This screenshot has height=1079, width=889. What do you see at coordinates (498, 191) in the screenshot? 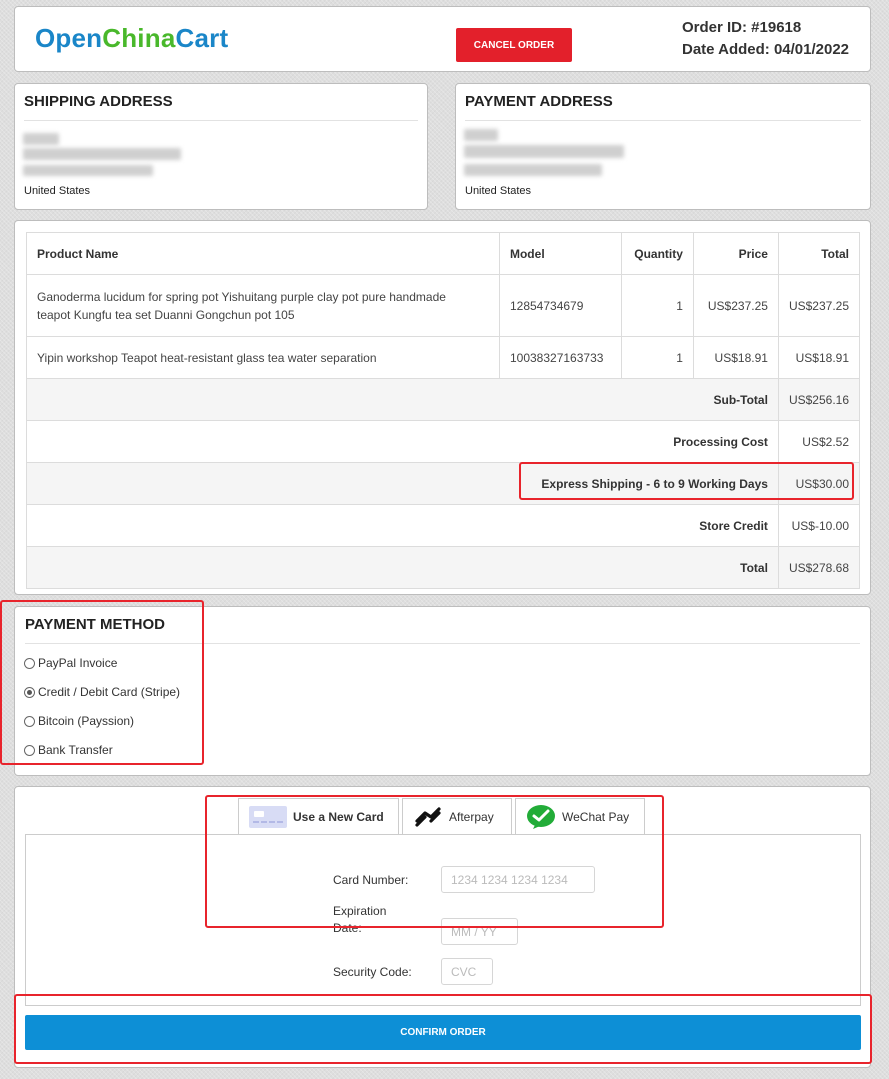
I see `payment-country: United States` at bounding box center [498, 191].